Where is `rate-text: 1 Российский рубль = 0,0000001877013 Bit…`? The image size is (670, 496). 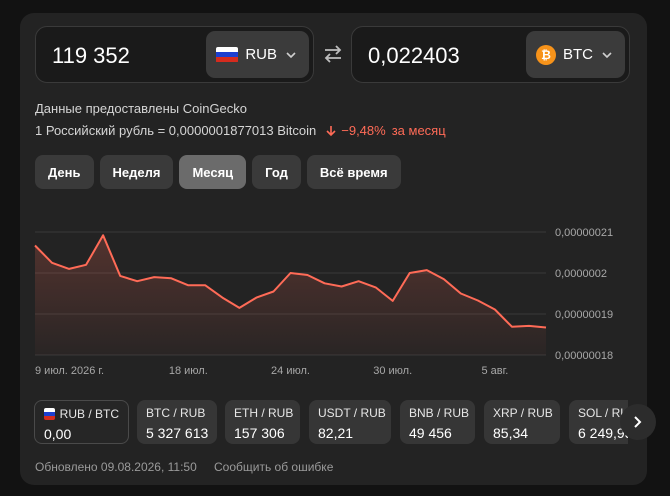 rate-text: 1 Российский рубль = 0,0000001877013 Bit… is located at coordinates (176, 130).